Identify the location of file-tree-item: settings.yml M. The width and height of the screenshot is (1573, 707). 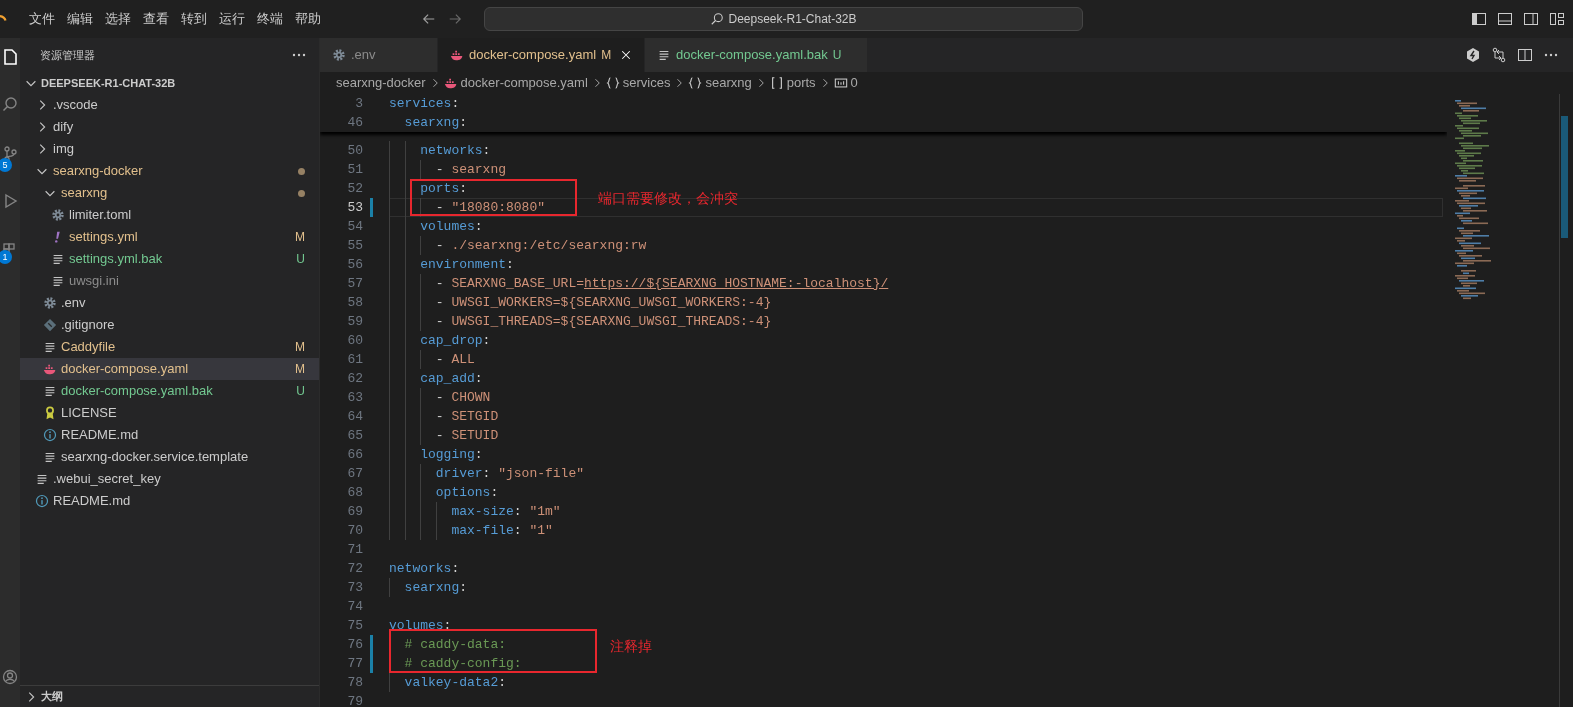
(169, 237).